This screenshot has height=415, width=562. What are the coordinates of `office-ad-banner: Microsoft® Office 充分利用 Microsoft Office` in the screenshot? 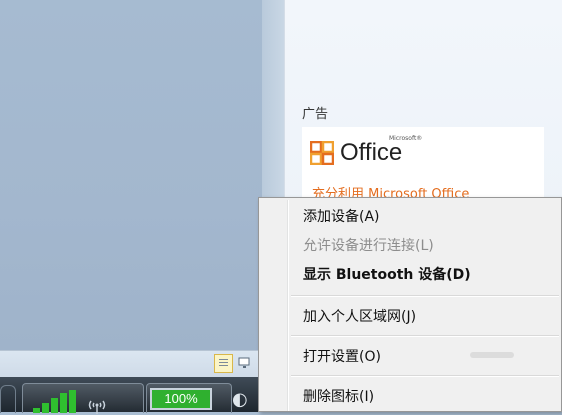 It's located at (423, 166).